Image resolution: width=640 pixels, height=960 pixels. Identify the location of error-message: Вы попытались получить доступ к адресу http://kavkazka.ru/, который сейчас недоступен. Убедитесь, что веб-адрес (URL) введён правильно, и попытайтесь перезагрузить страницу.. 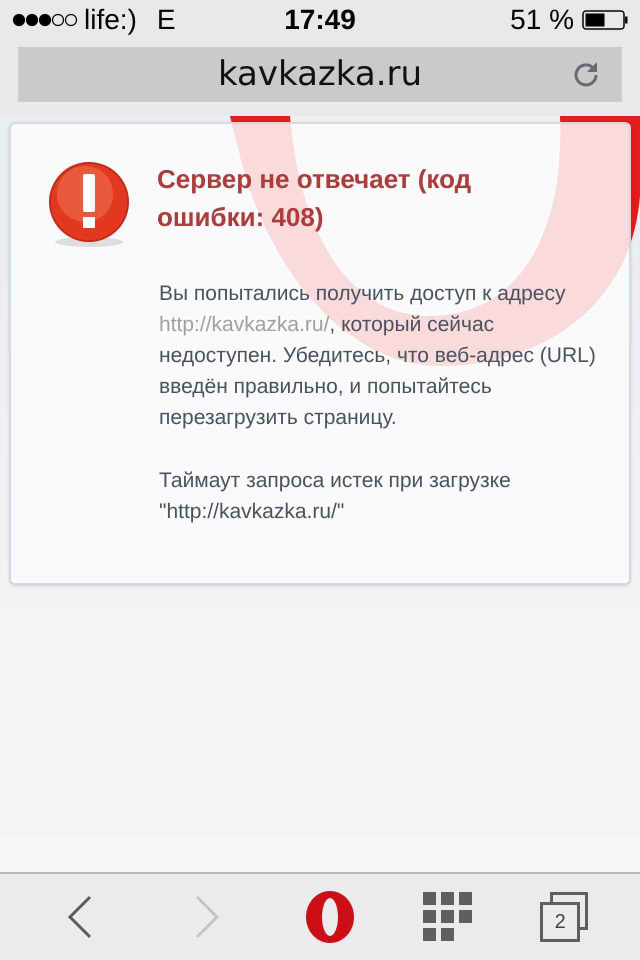
(378, 356).